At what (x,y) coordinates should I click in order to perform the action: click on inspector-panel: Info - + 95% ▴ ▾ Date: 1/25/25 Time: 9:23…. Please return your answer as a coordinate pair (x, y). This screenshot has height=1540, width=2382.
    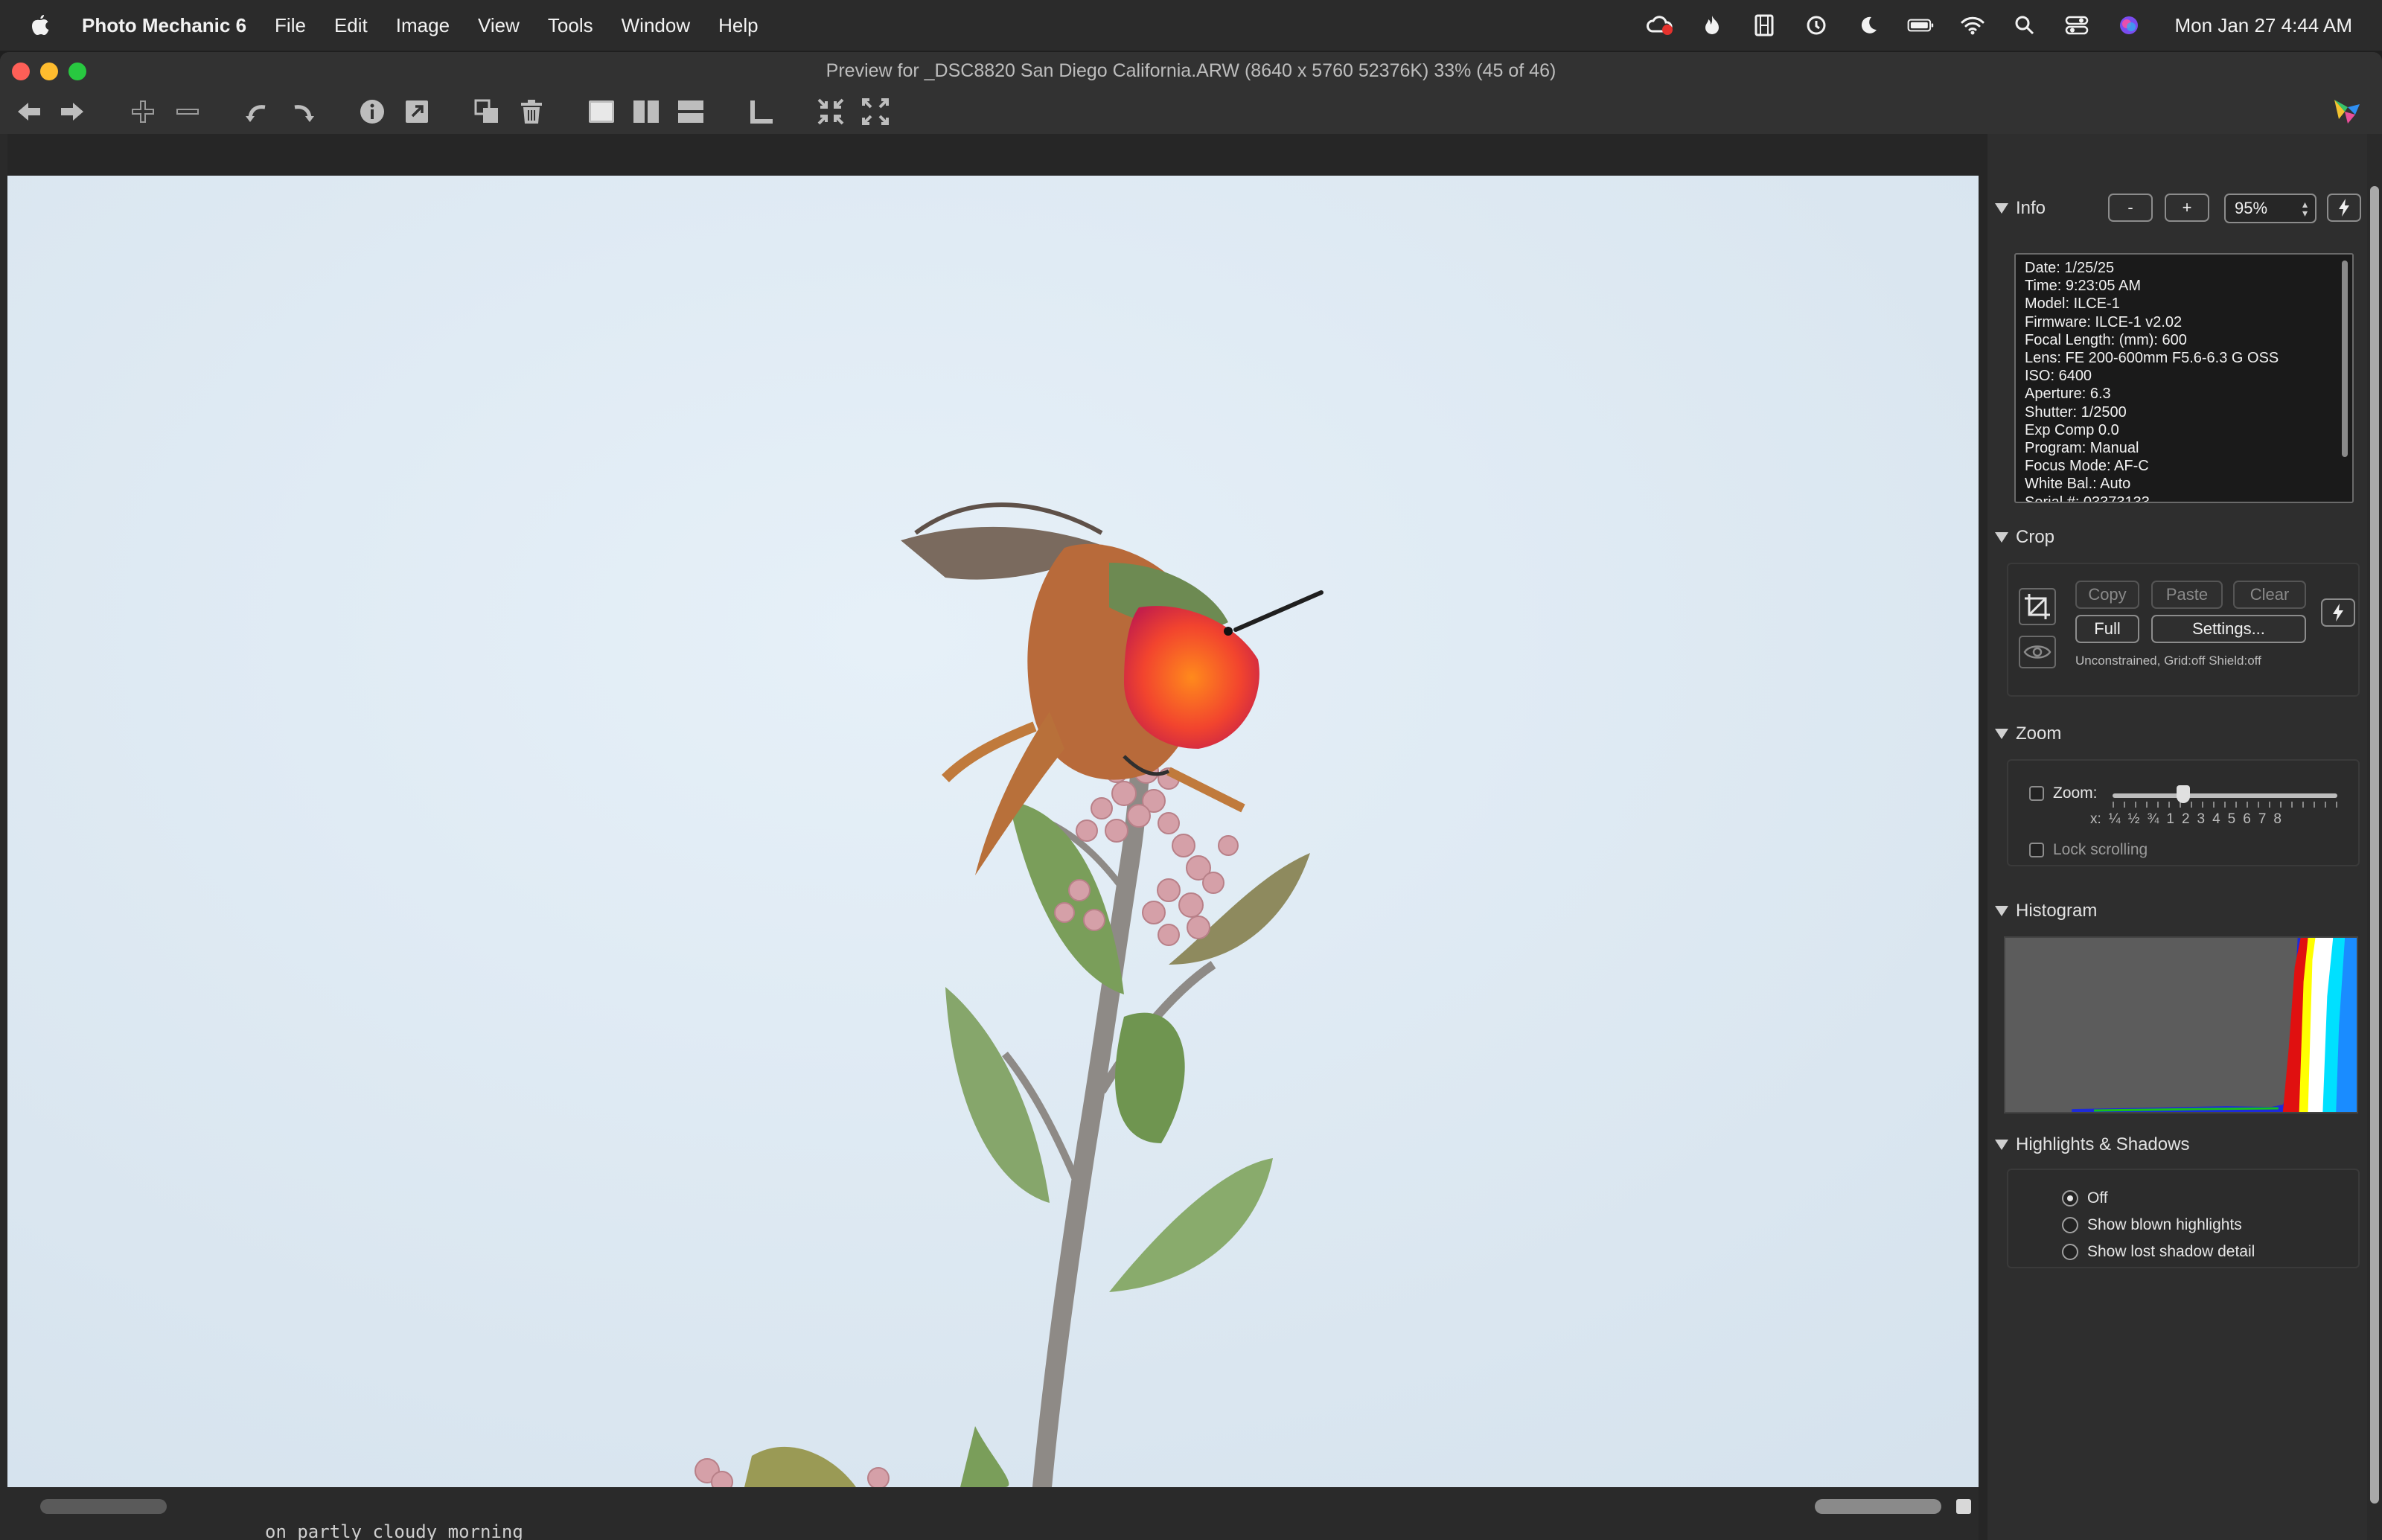
    Looking at the image, I should click on (2177, 837).